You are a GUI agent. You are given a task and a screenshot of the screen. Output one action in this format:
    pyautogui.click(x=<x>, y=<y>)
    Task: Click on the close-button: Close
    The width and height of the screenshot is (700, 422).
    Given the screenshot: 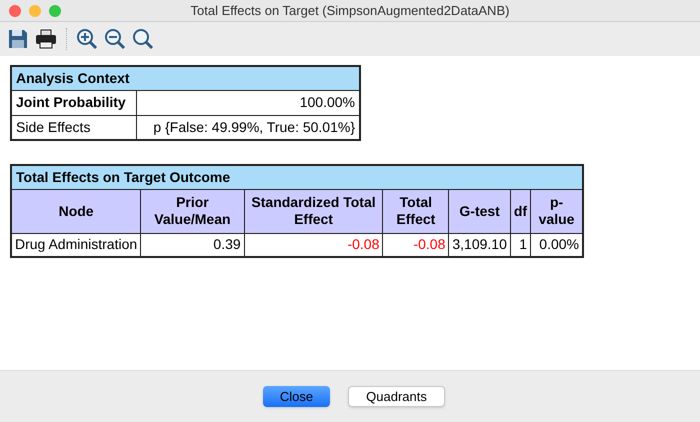 What is the action you would take?
    pyautogui.click(x=296, y=396)
    